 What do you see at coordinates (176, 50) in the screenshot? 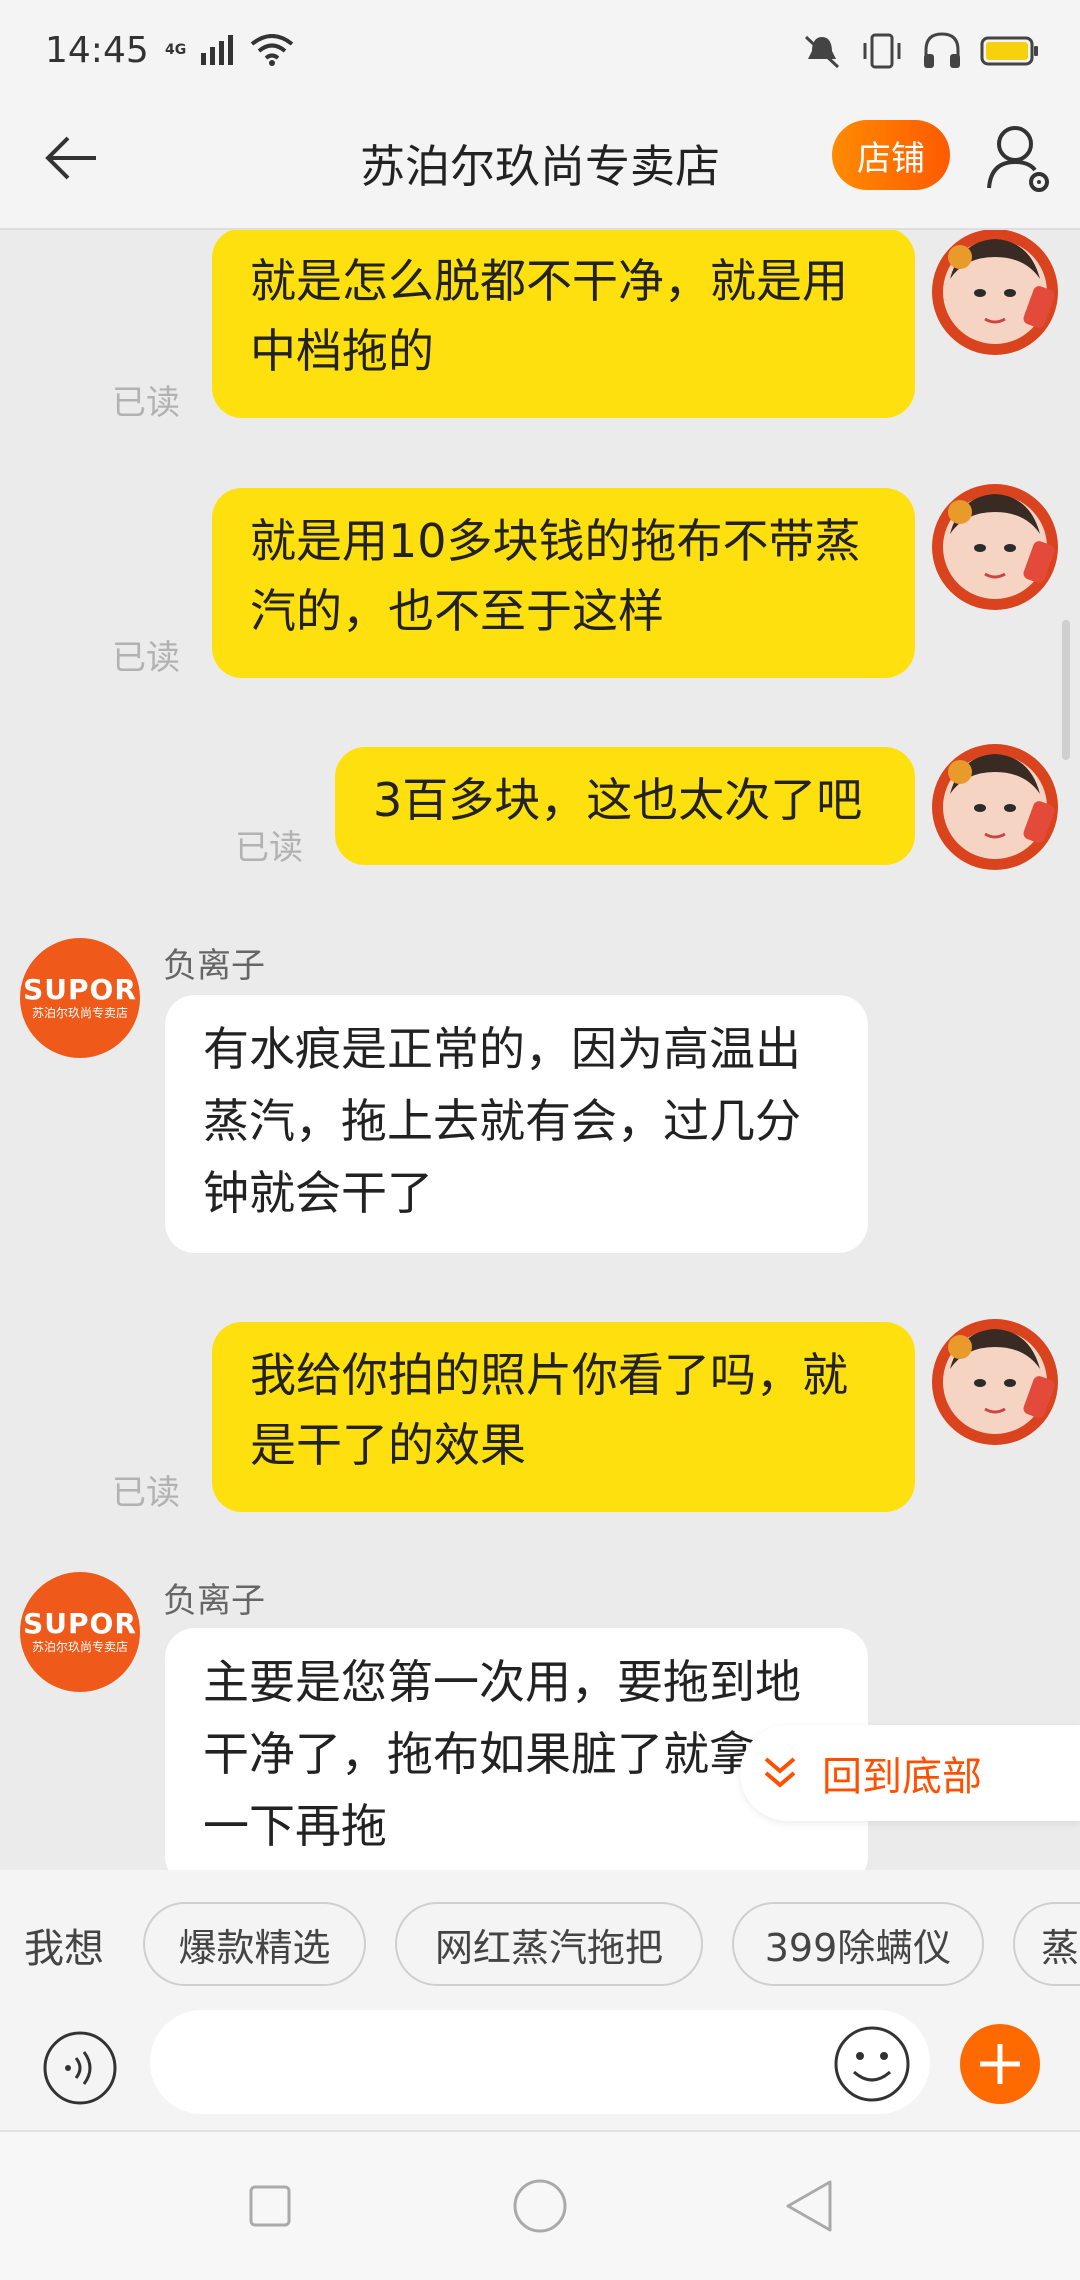
I see `network-4g-icon: 4G` at bounding box center [176, 50].